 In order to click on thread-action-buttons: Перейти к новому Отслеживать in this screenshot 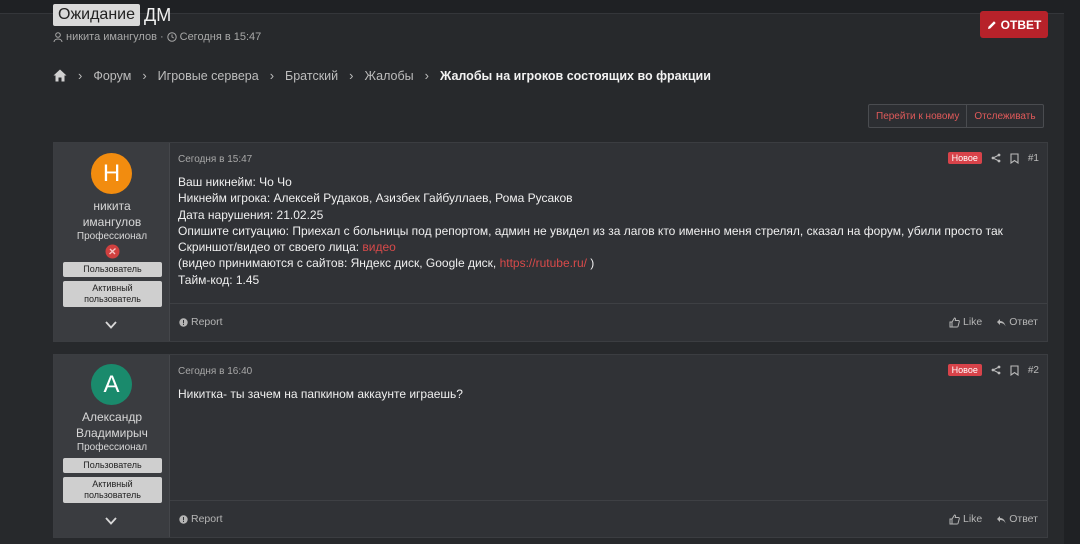, I will do `click(956, 116)`.